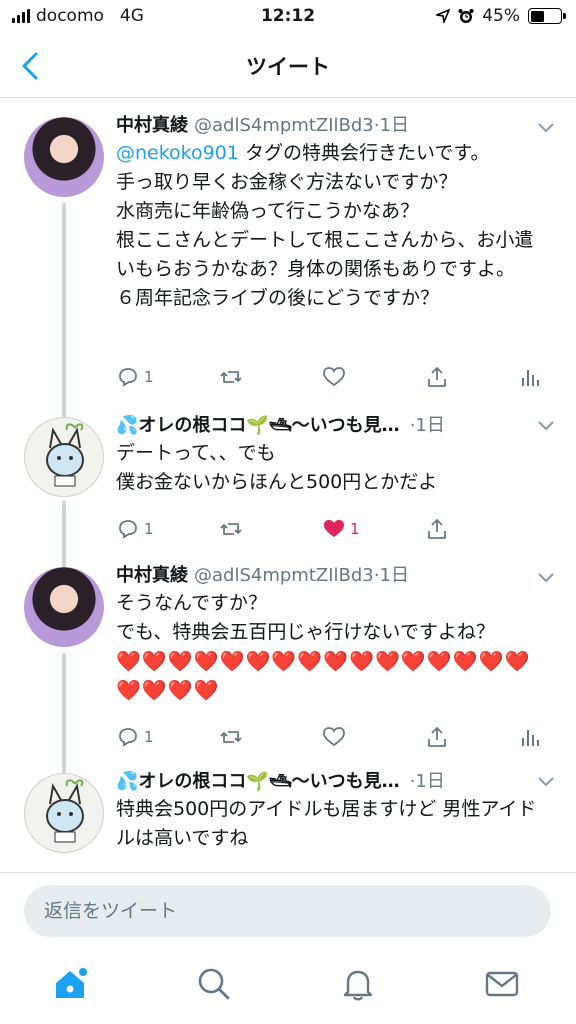  I want to click on battery-icon, so click(547, 16).